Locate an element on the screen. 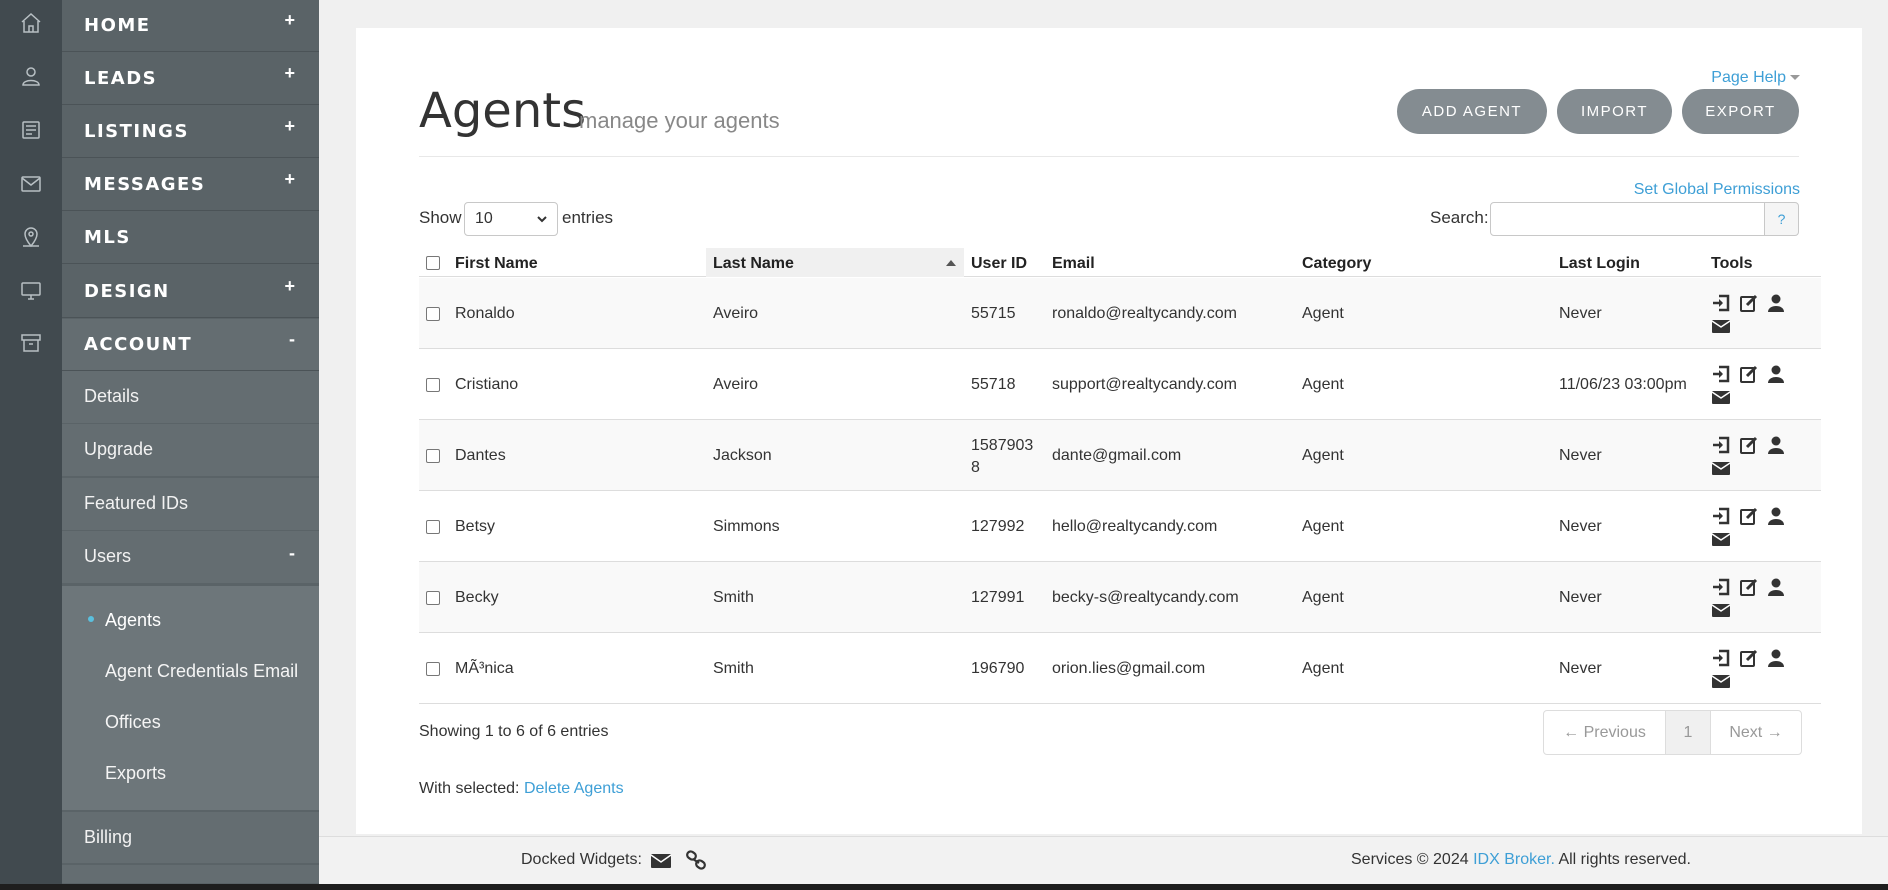  nav-account-featured-ids: Featured IDs is located at coordinates (190, 504).